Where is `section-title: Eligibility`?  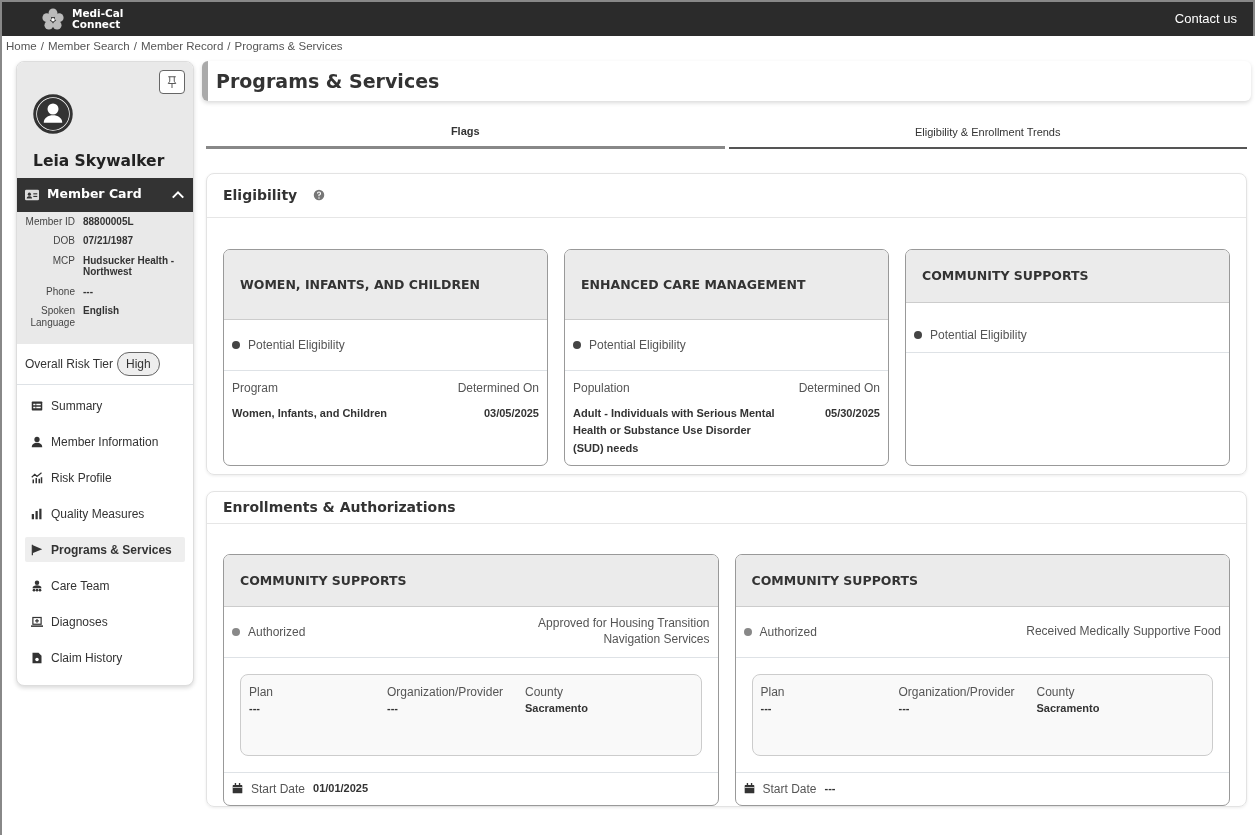 section-title: Eligibility is located at coordinates (260, 195).